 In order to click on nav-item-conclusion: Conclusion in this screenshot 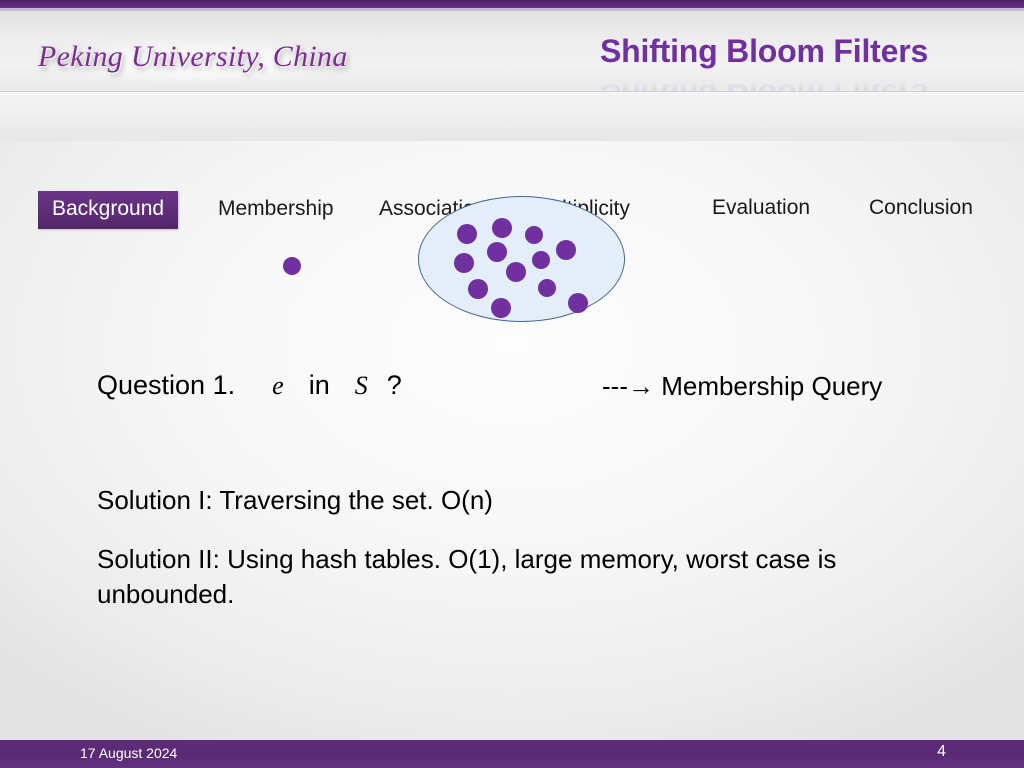, I will do `click(921, 208)`.